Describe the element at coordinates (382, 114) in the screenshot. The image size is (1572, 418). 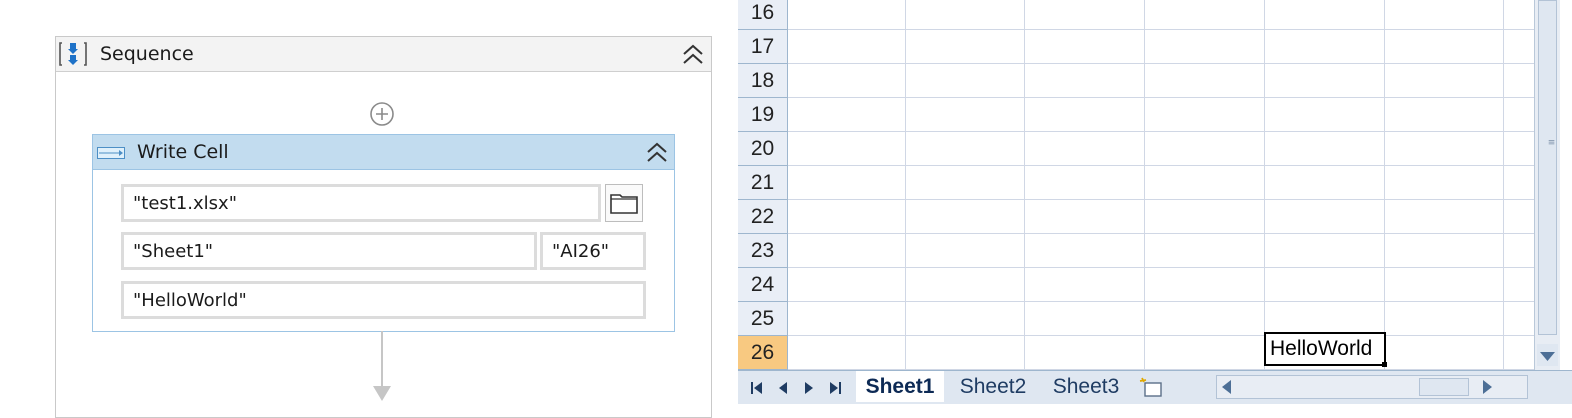
I see `add-activity-icon` at that location.